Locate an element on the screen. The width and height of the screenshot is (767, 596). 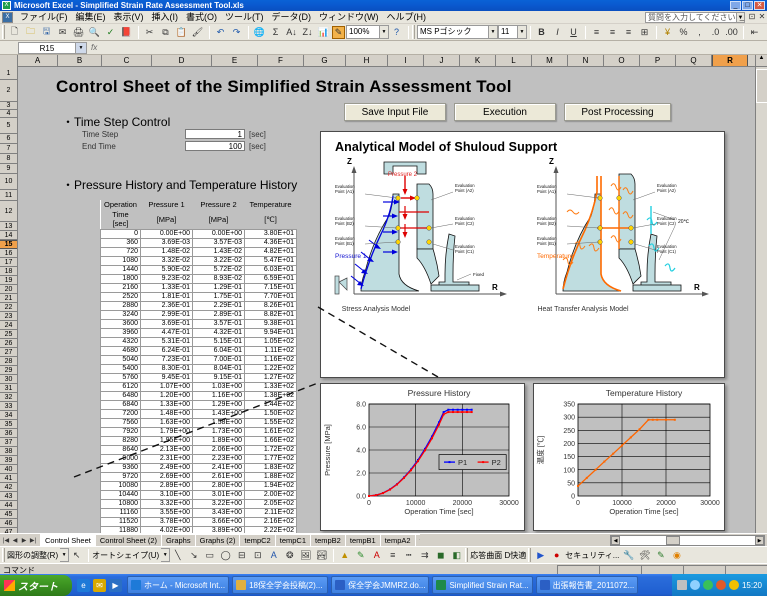
cell: 1.16E+02 is located at coordinates (270, 360).